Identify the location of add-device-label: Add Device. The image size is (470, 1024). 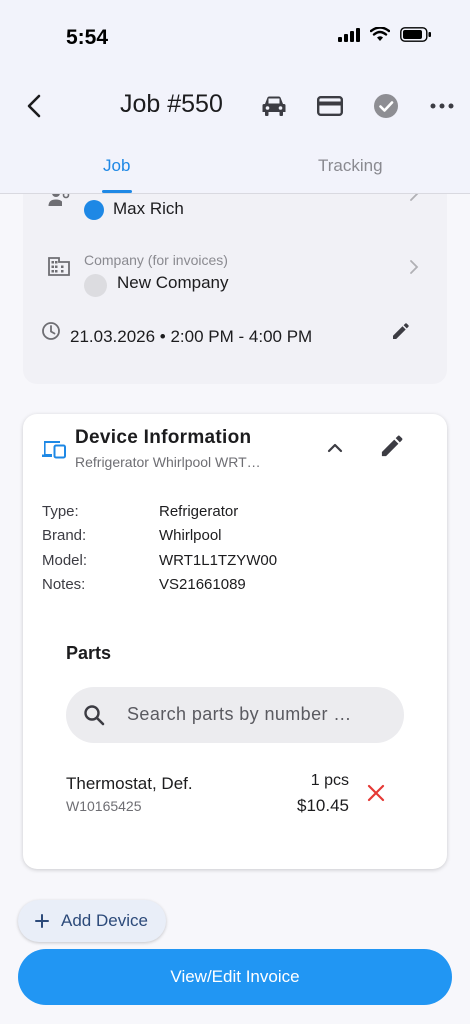
(104, 920).